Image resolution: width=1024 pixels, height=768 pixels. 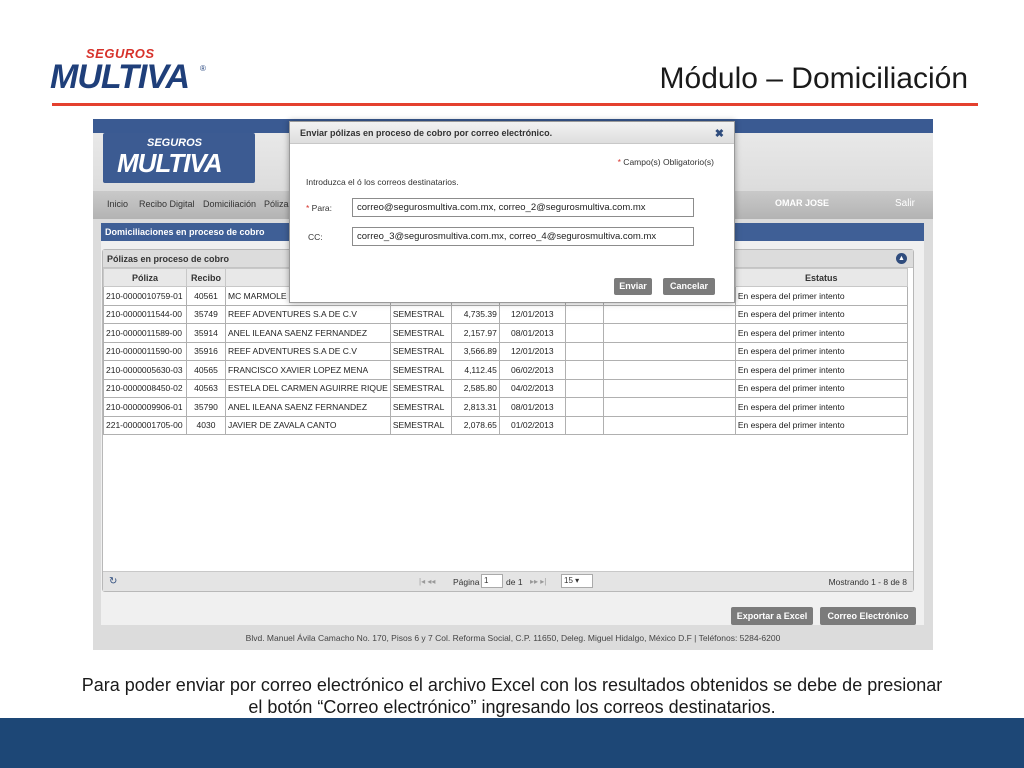 What do you see at coordinates (145, 277) in the screenshot?
I see `col-poliza: Póliza` at bounding box center [145, 277].